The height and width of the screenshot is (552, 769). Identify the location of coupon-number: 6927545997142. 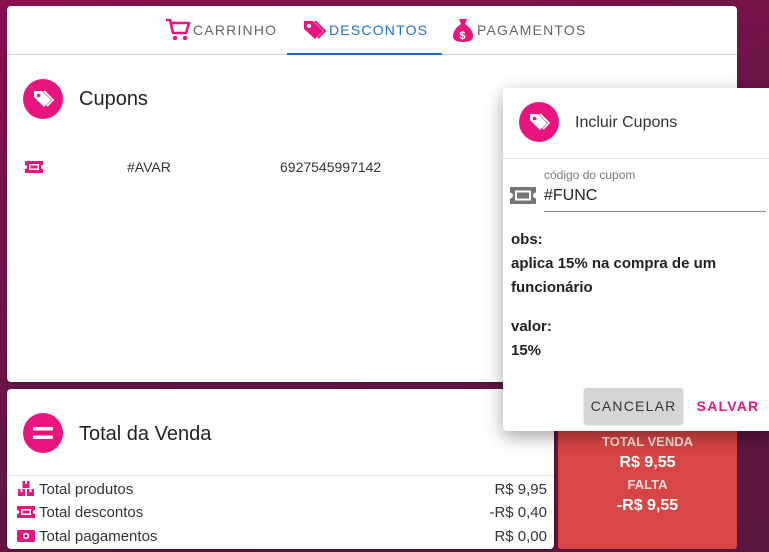
(331, 167).